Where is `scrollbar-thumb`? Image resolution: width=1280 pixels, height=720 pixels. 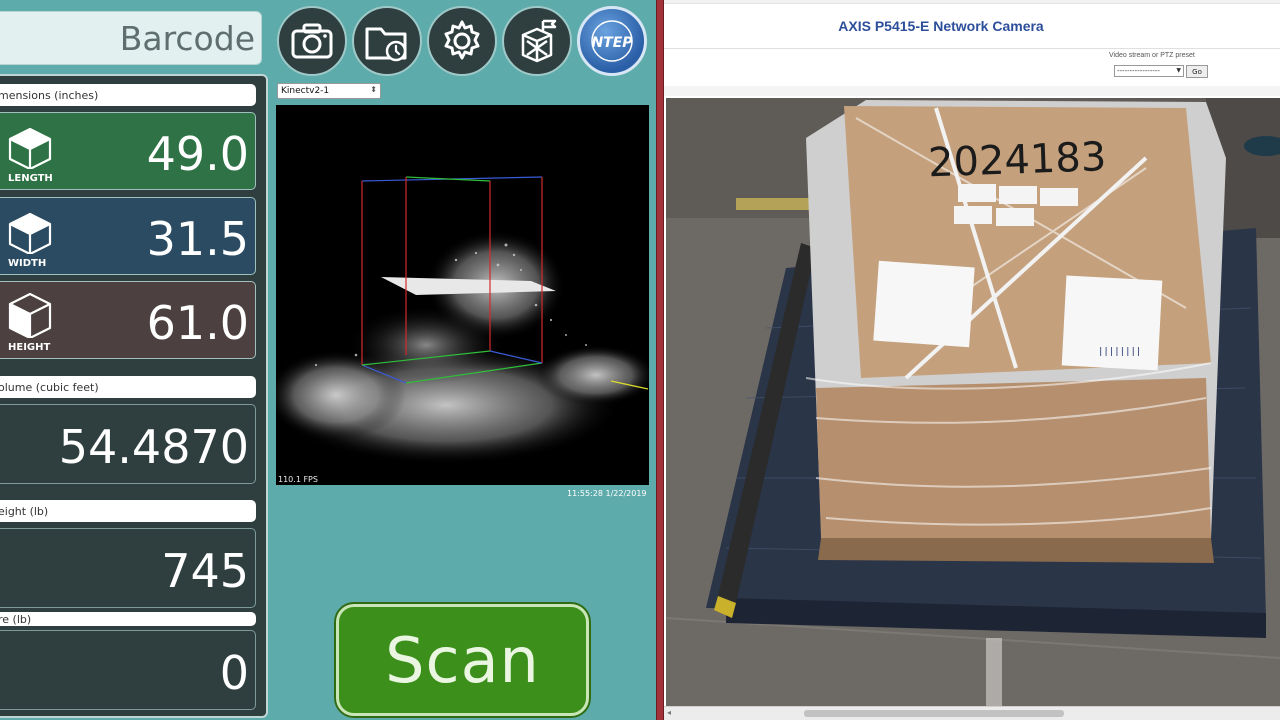 scrollbar-thumb is located at coordinates (934, 713).